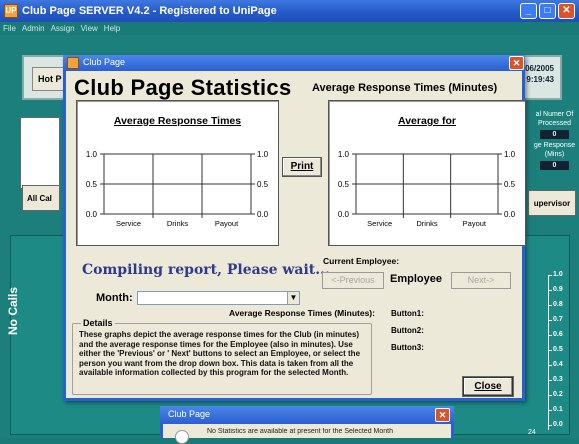  What do you see at coordinates (41, 198) in the screenshot?
I see `all-calls-button: All Cal` at bounding box center [41, 198].